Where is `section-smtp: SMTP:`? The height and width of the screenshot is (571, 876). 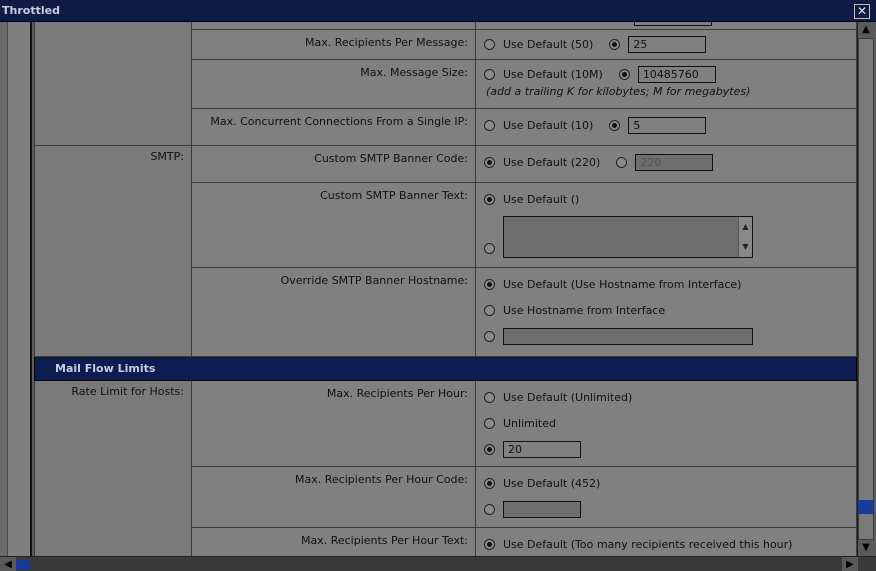 section-smtp: SMTP: is located at coordinates (113, 251).